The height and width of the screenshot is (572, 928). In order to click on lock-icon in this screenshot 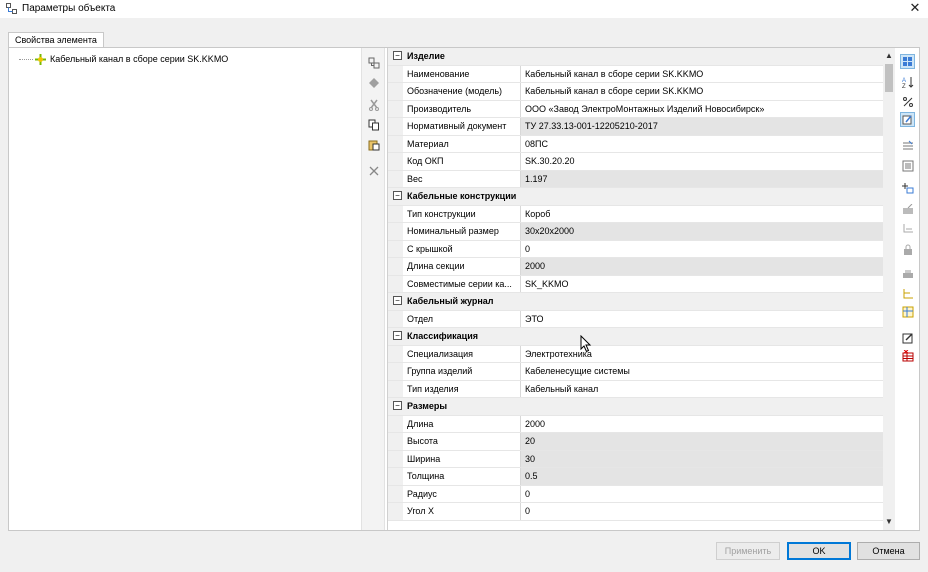, I will do `click(907, 249)`.